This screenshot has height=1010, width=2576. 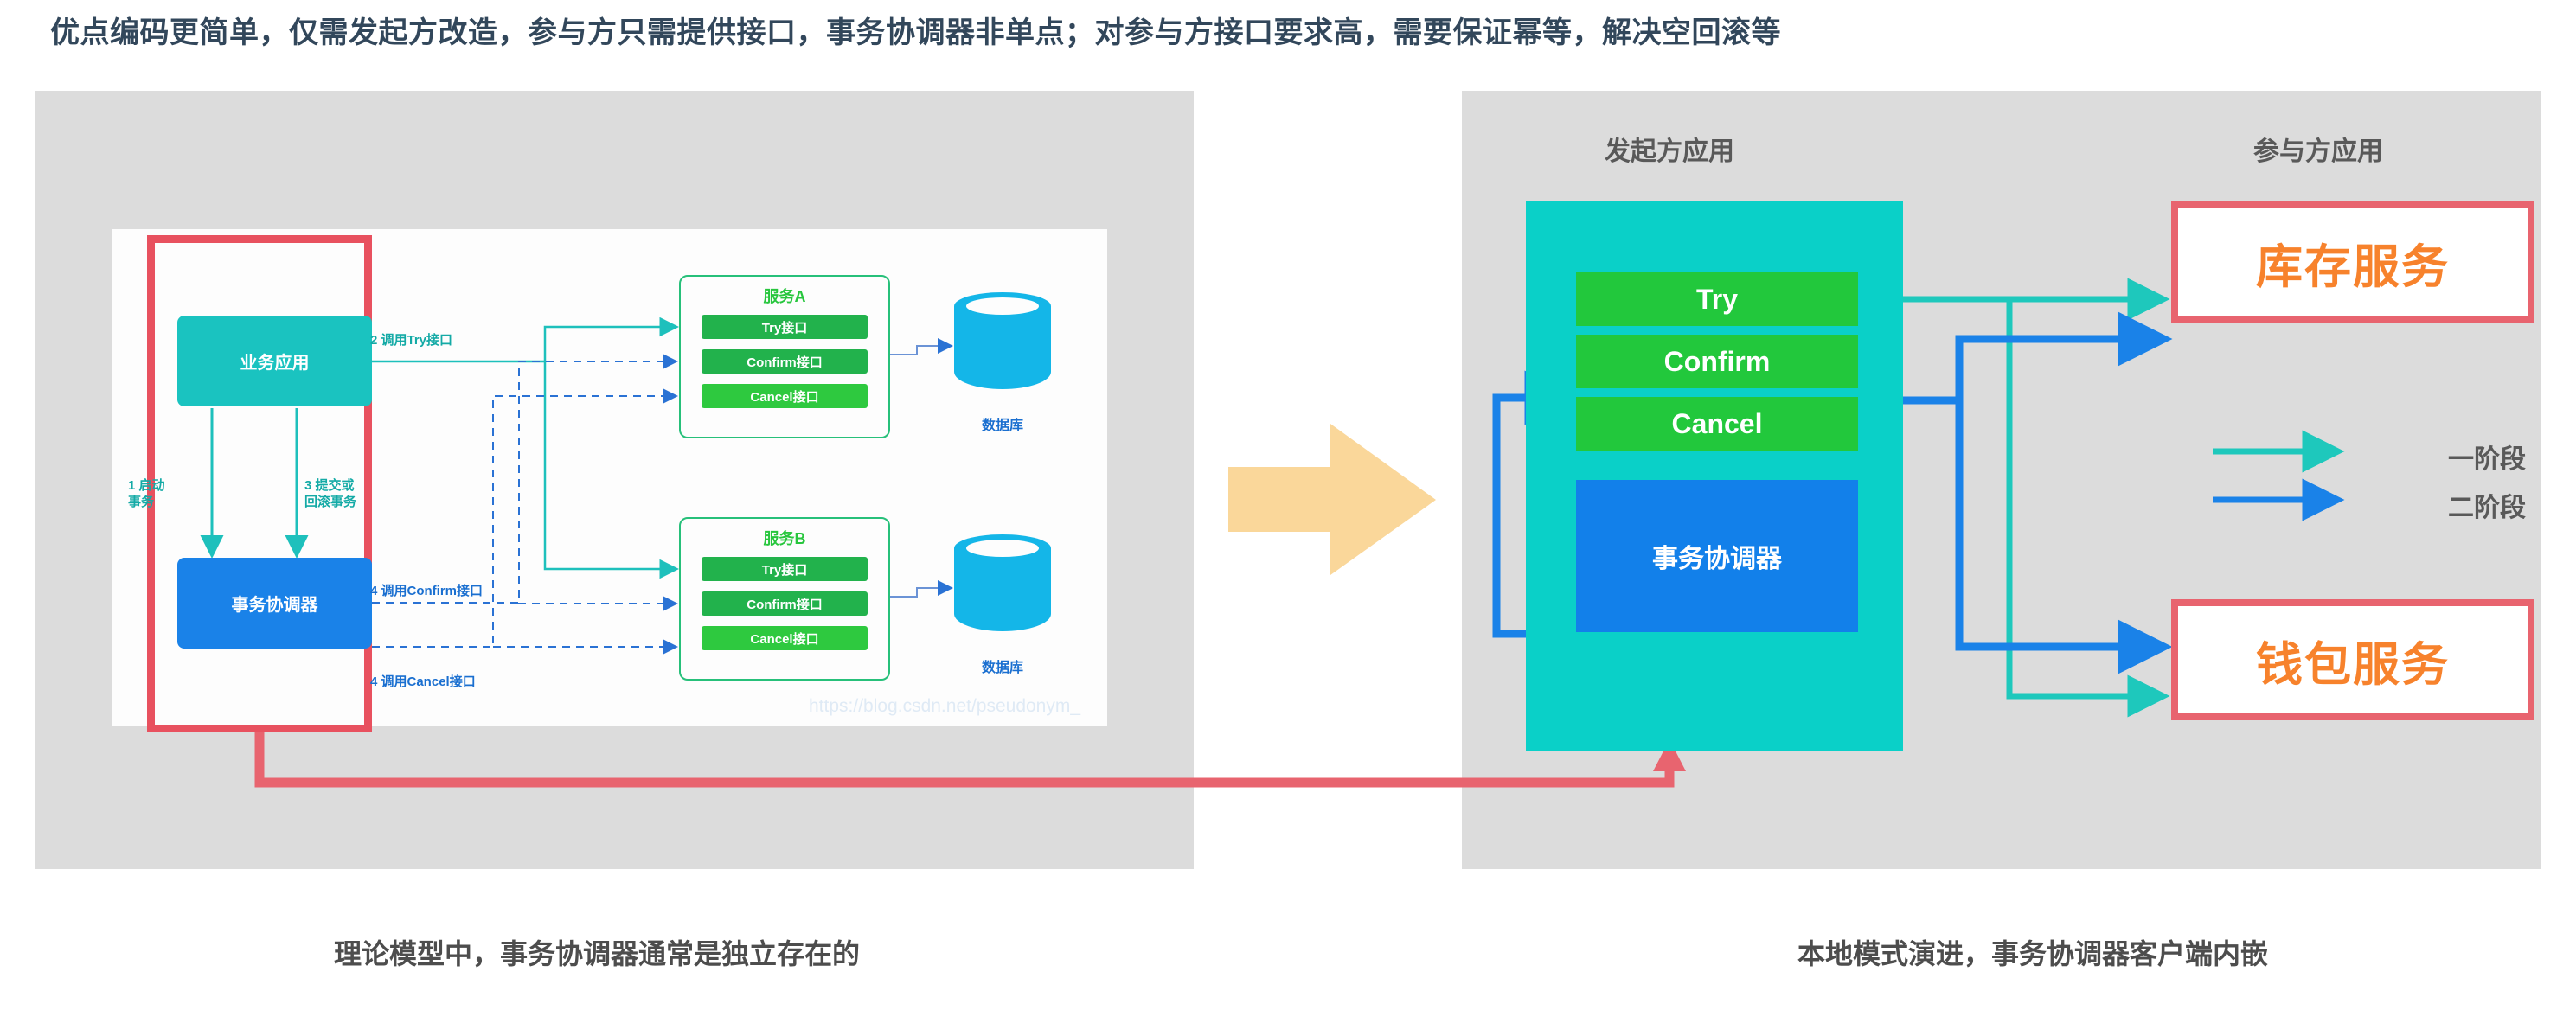 I want to click on service-b-cancel-interface: Cancel接口, so click(x=785, y=638).